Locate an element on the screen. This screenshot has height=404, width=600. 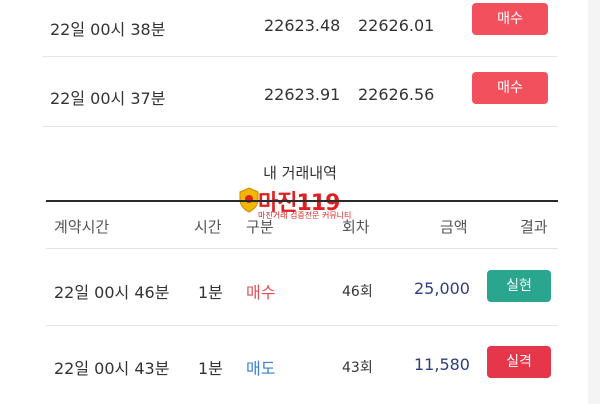
trade-time: 22일 00시 38분 is located at coordinates (108, 29).